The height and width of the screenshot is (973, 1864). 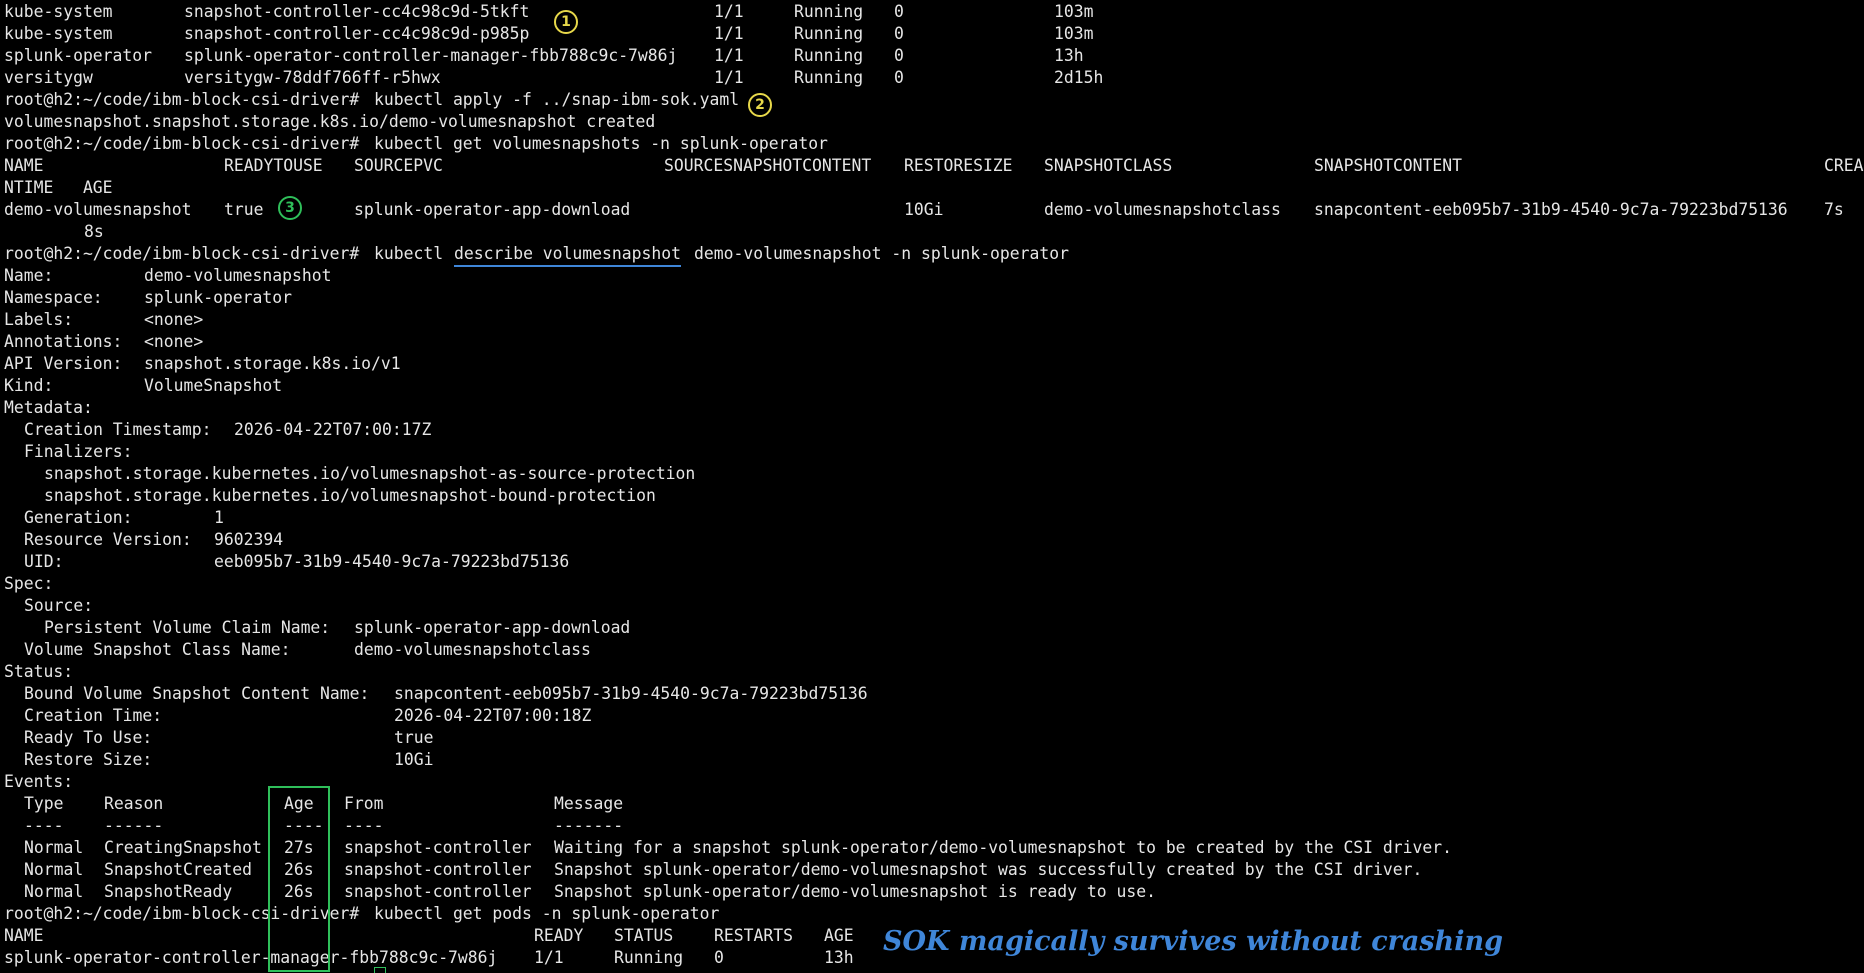 What do you see at coordinates (567, 255) in the screenshot?
I see `command-text-highlighted: describe volumesnapshot` at bounding box center [567, 255].